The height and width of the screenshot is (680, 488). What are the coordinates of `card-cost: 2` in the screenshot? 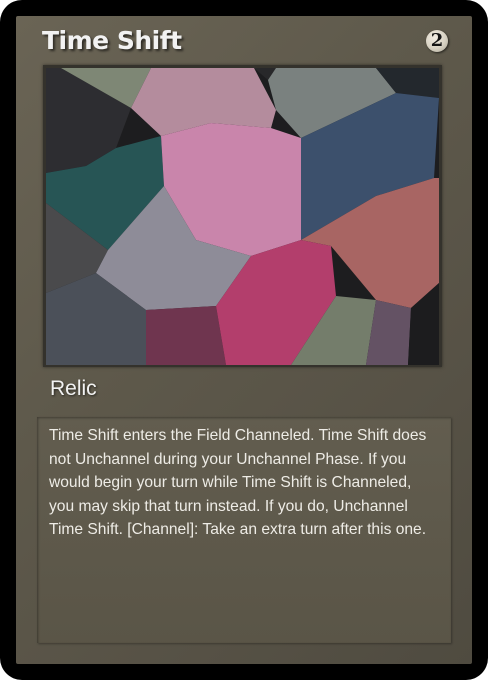 It's located at (437, 40).